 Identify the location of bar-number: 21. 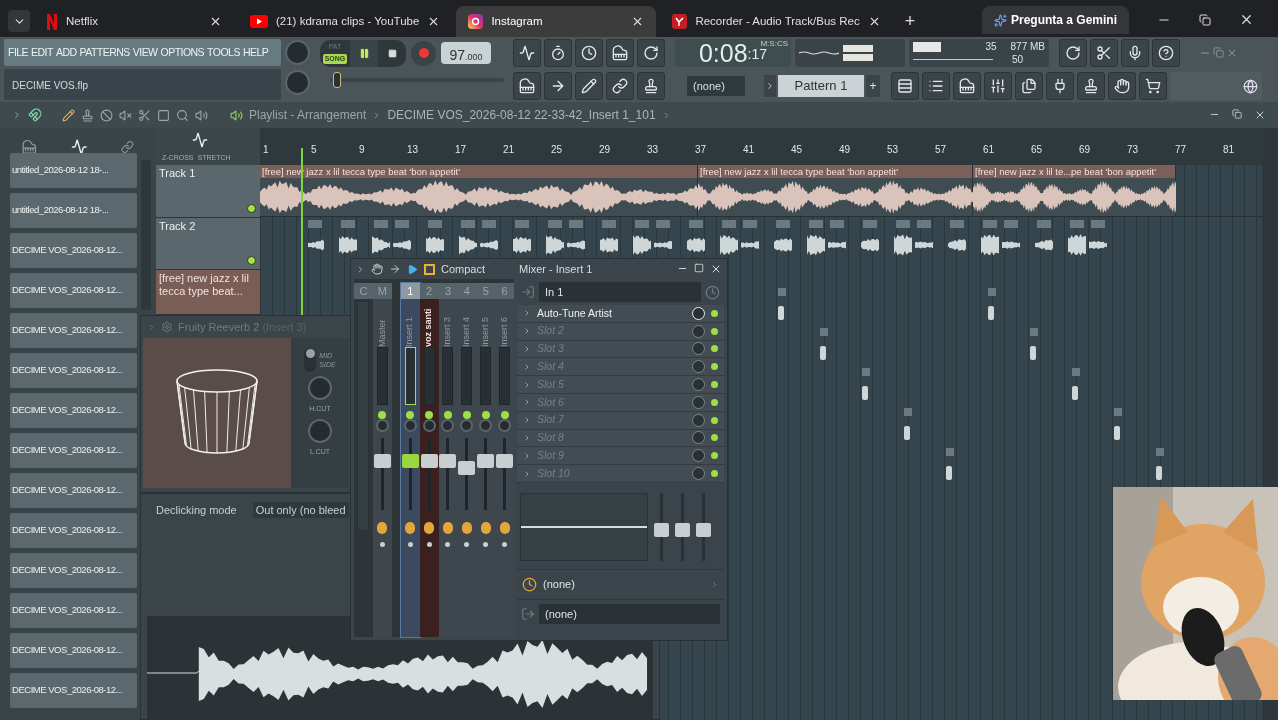
(509, 150).